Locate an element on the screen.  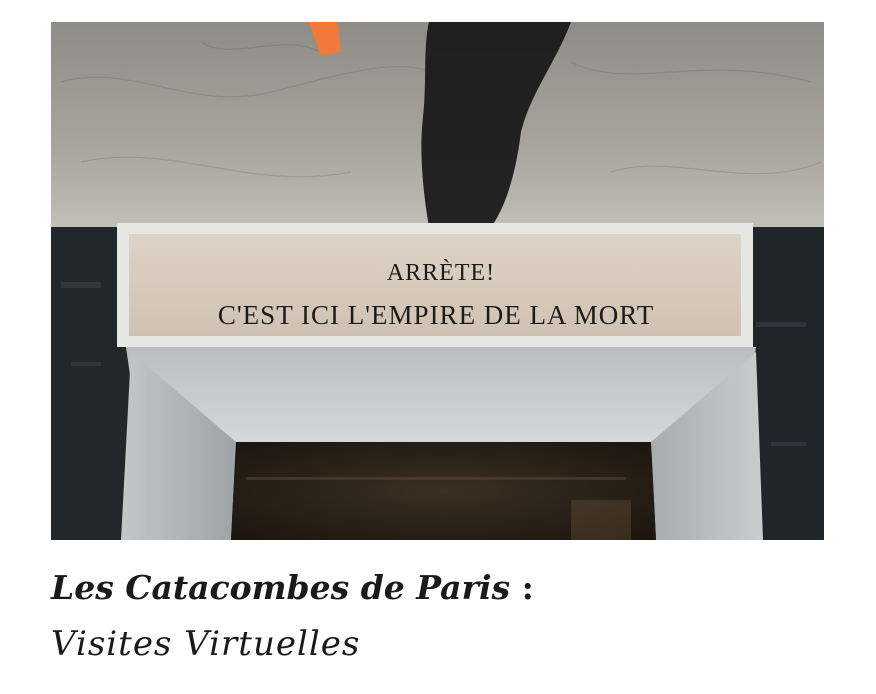
caption-title: Les Catacombes de Paris : is located at coordinates (441, 588).